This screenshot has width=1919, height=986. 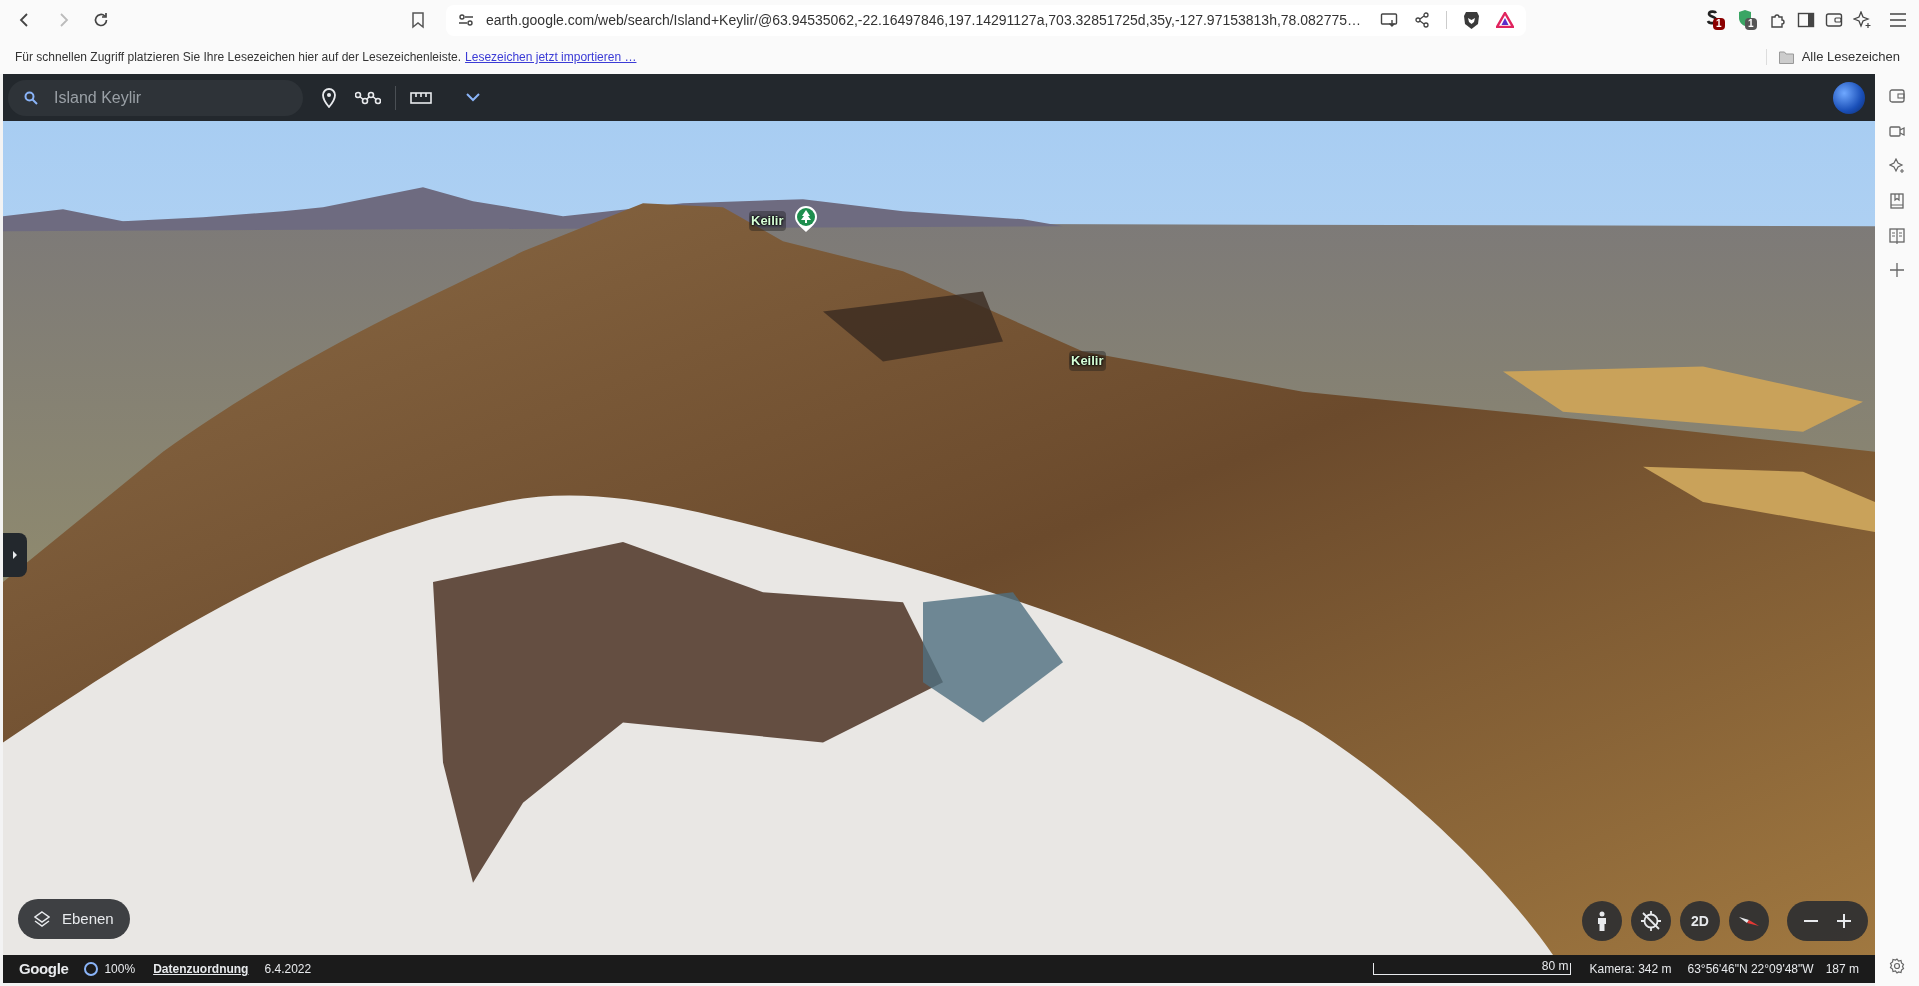 What do you see at coordinates (466, 20) in the screenshot?
I see `site-settings-icon` at bounding box center [466, 20].